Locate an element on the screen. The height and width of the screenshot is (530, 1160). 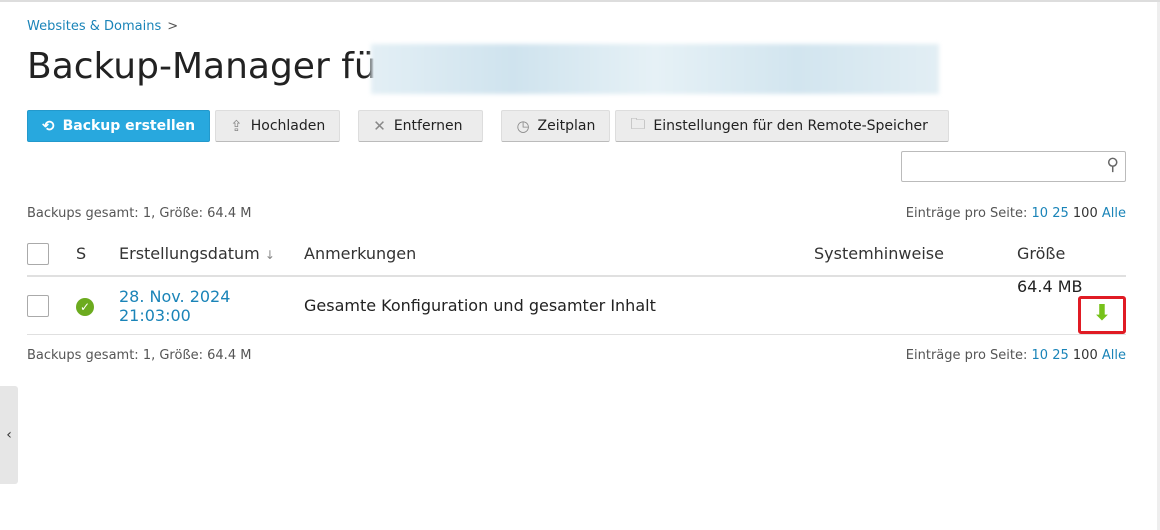
summary-top: Backups gesamt: 1, Größe: 64.4 M is located at coordinates (139, 213).